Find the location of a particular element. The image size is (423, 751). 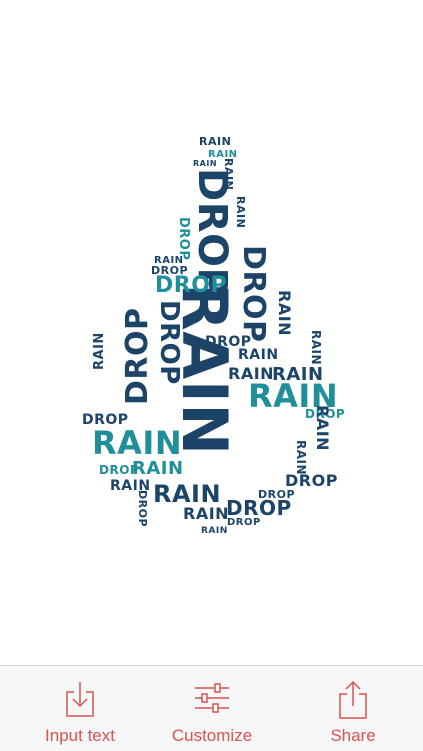

share-icon is located at coordinates (353, 702).